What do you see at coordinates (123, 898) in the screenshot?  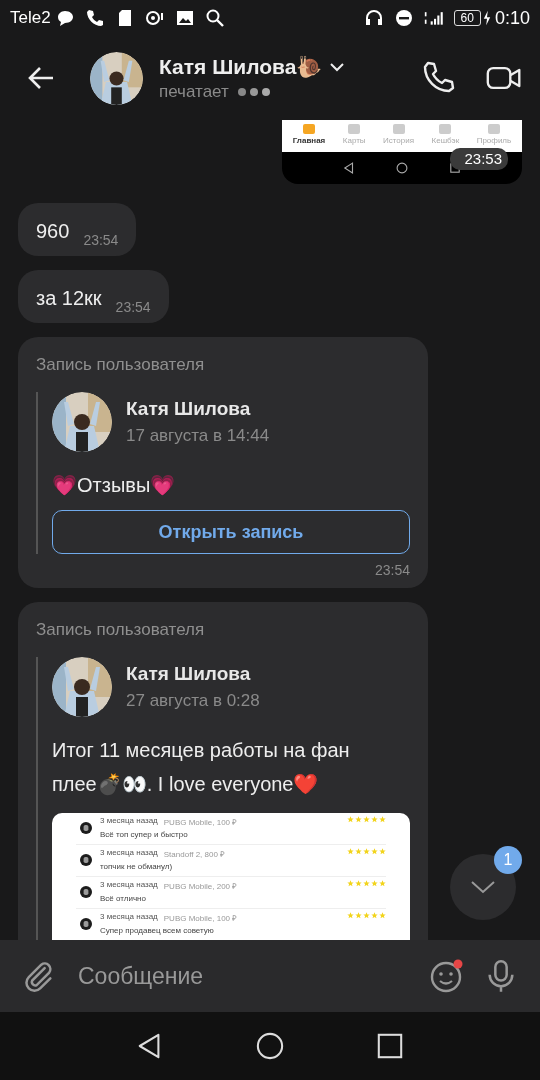 I see `review-text: Всё отлично` at bounding box center [123, 898].